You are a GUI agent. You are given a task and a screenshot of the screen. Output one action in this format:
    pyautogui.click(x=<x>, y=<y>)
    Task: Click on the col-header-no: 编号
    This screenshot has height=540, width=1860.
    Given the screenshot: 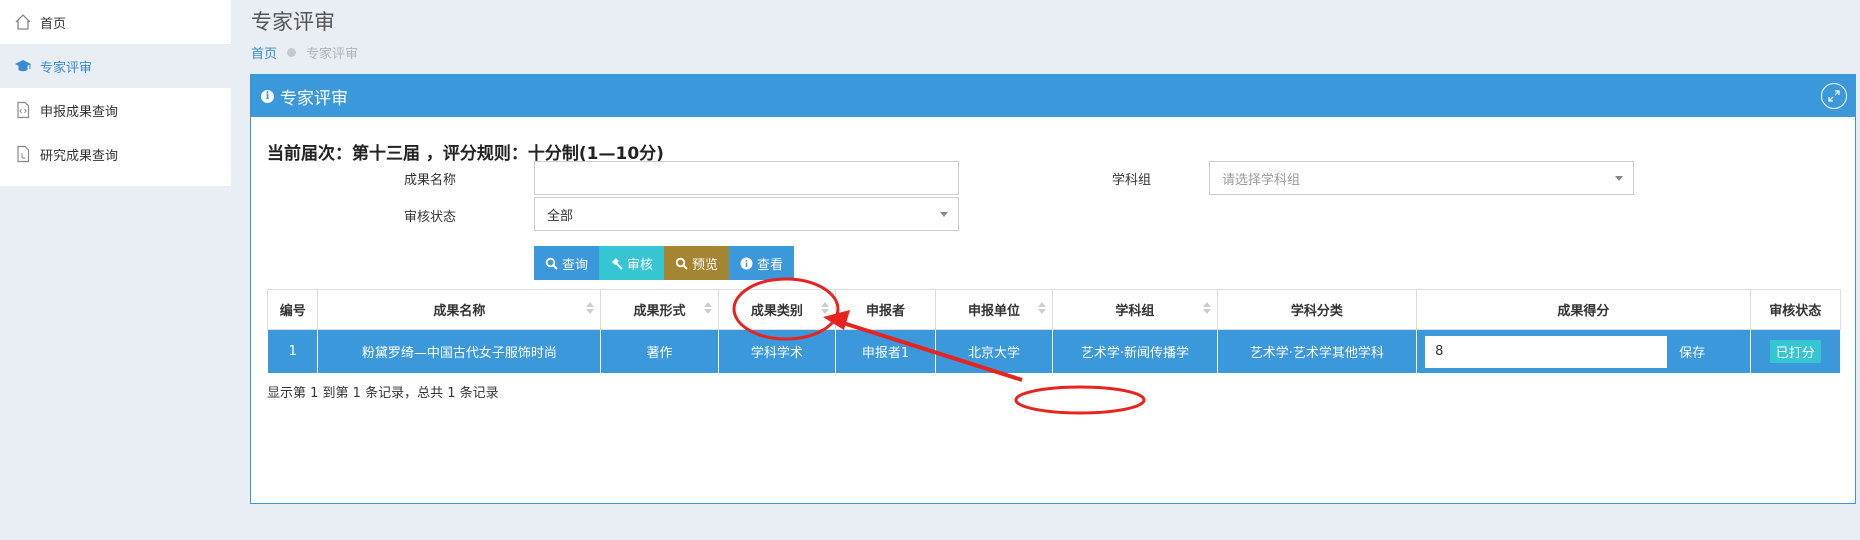 What is the action you would take?
    pyautogui.click(x=292, y=309)
    